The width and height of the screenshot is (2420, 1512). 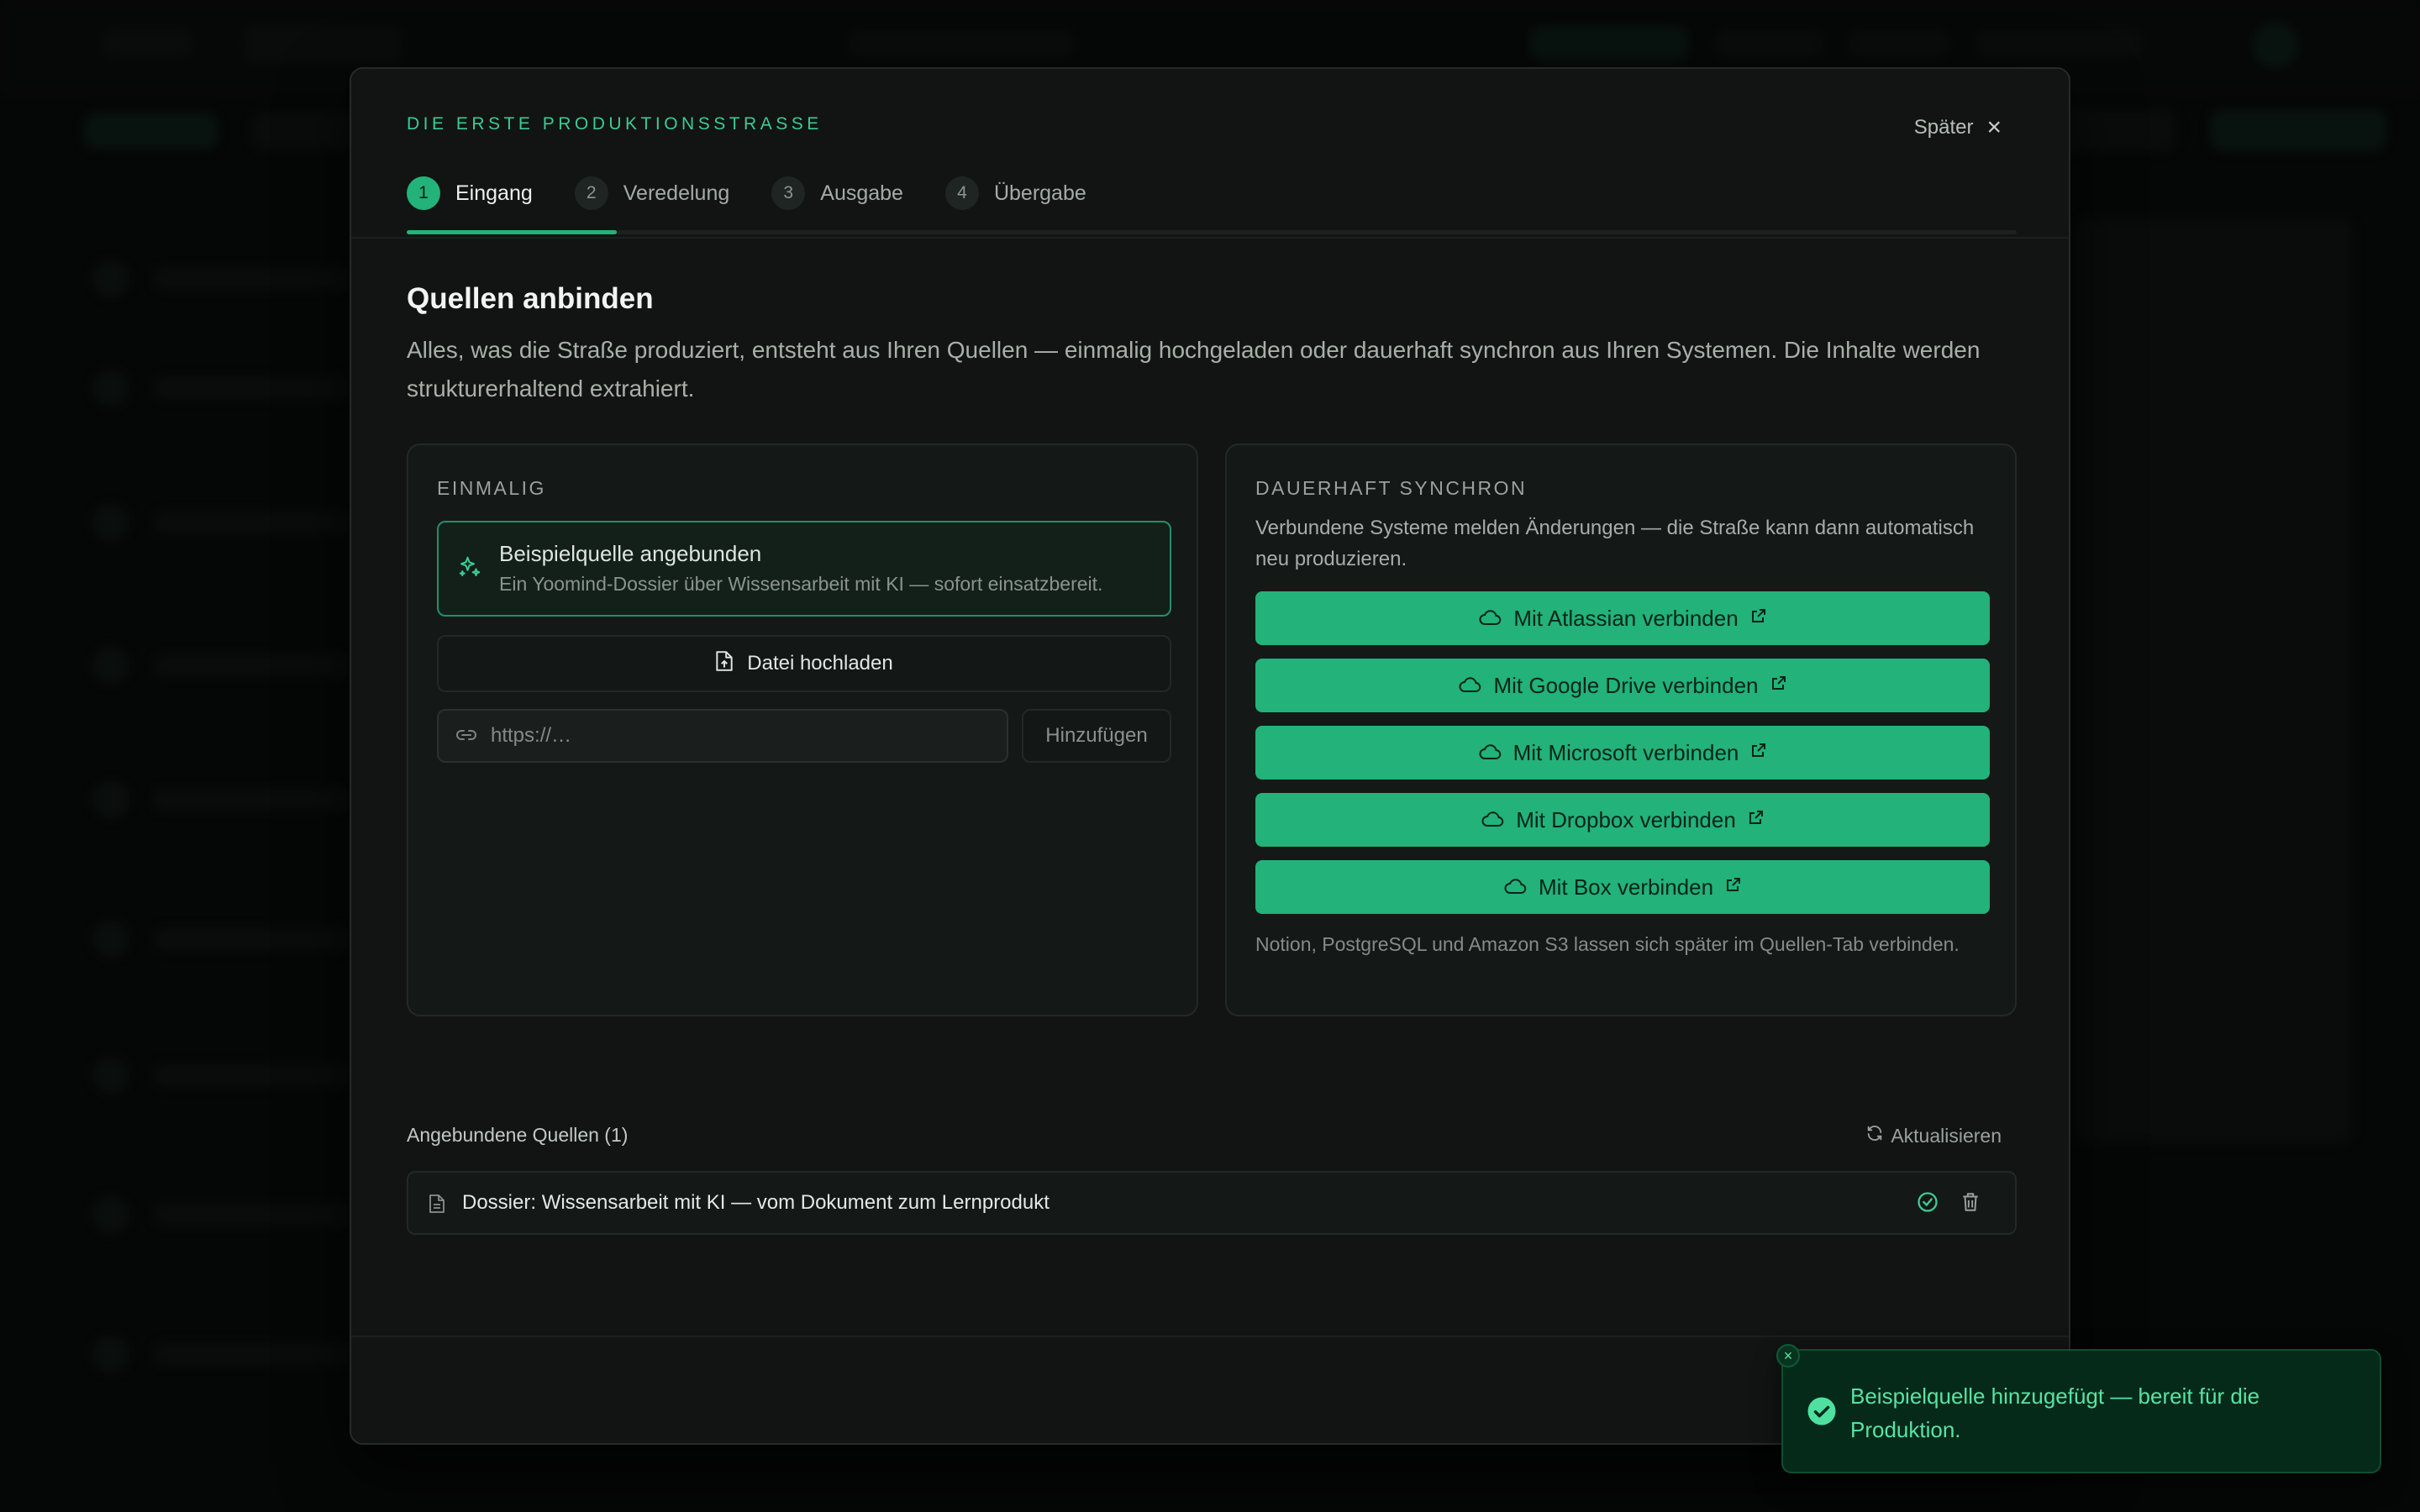 What do you see at coordinates (469, 570) in the screenshot?
I see `sparkles-icon` at bounding box center [469, 570].